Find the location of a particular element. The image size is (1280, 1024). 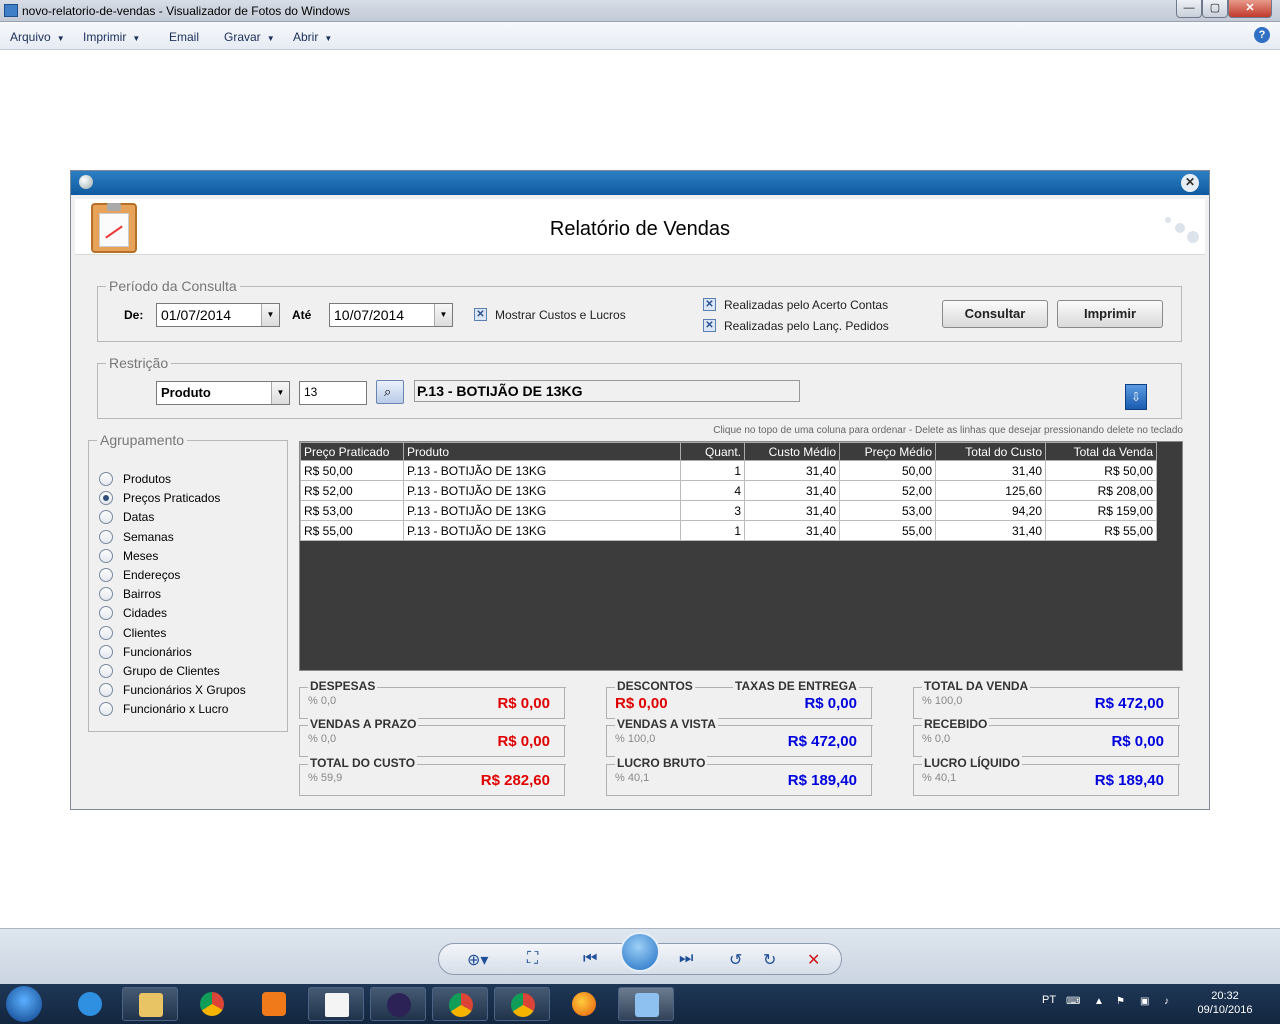

radio-label: Grupo de Clientes is located at coordinates (171, 671).